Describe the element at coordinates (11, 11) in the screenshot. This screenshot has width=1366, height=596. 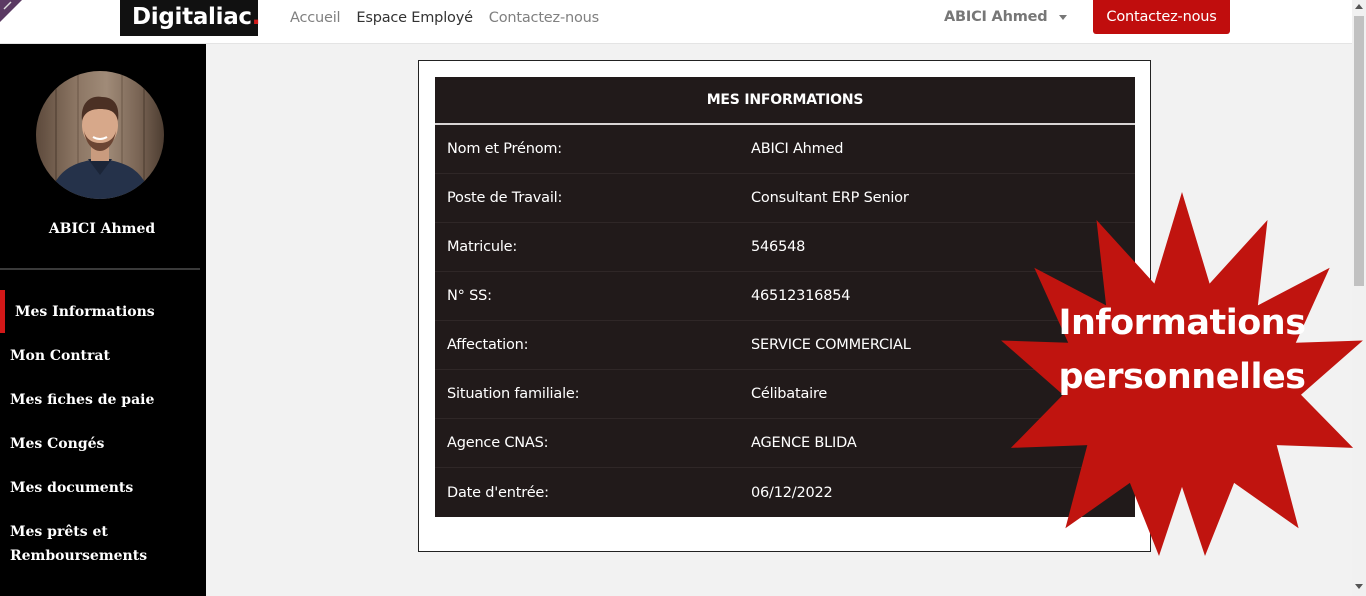
I see `corner-ribbon-icon` at that location.